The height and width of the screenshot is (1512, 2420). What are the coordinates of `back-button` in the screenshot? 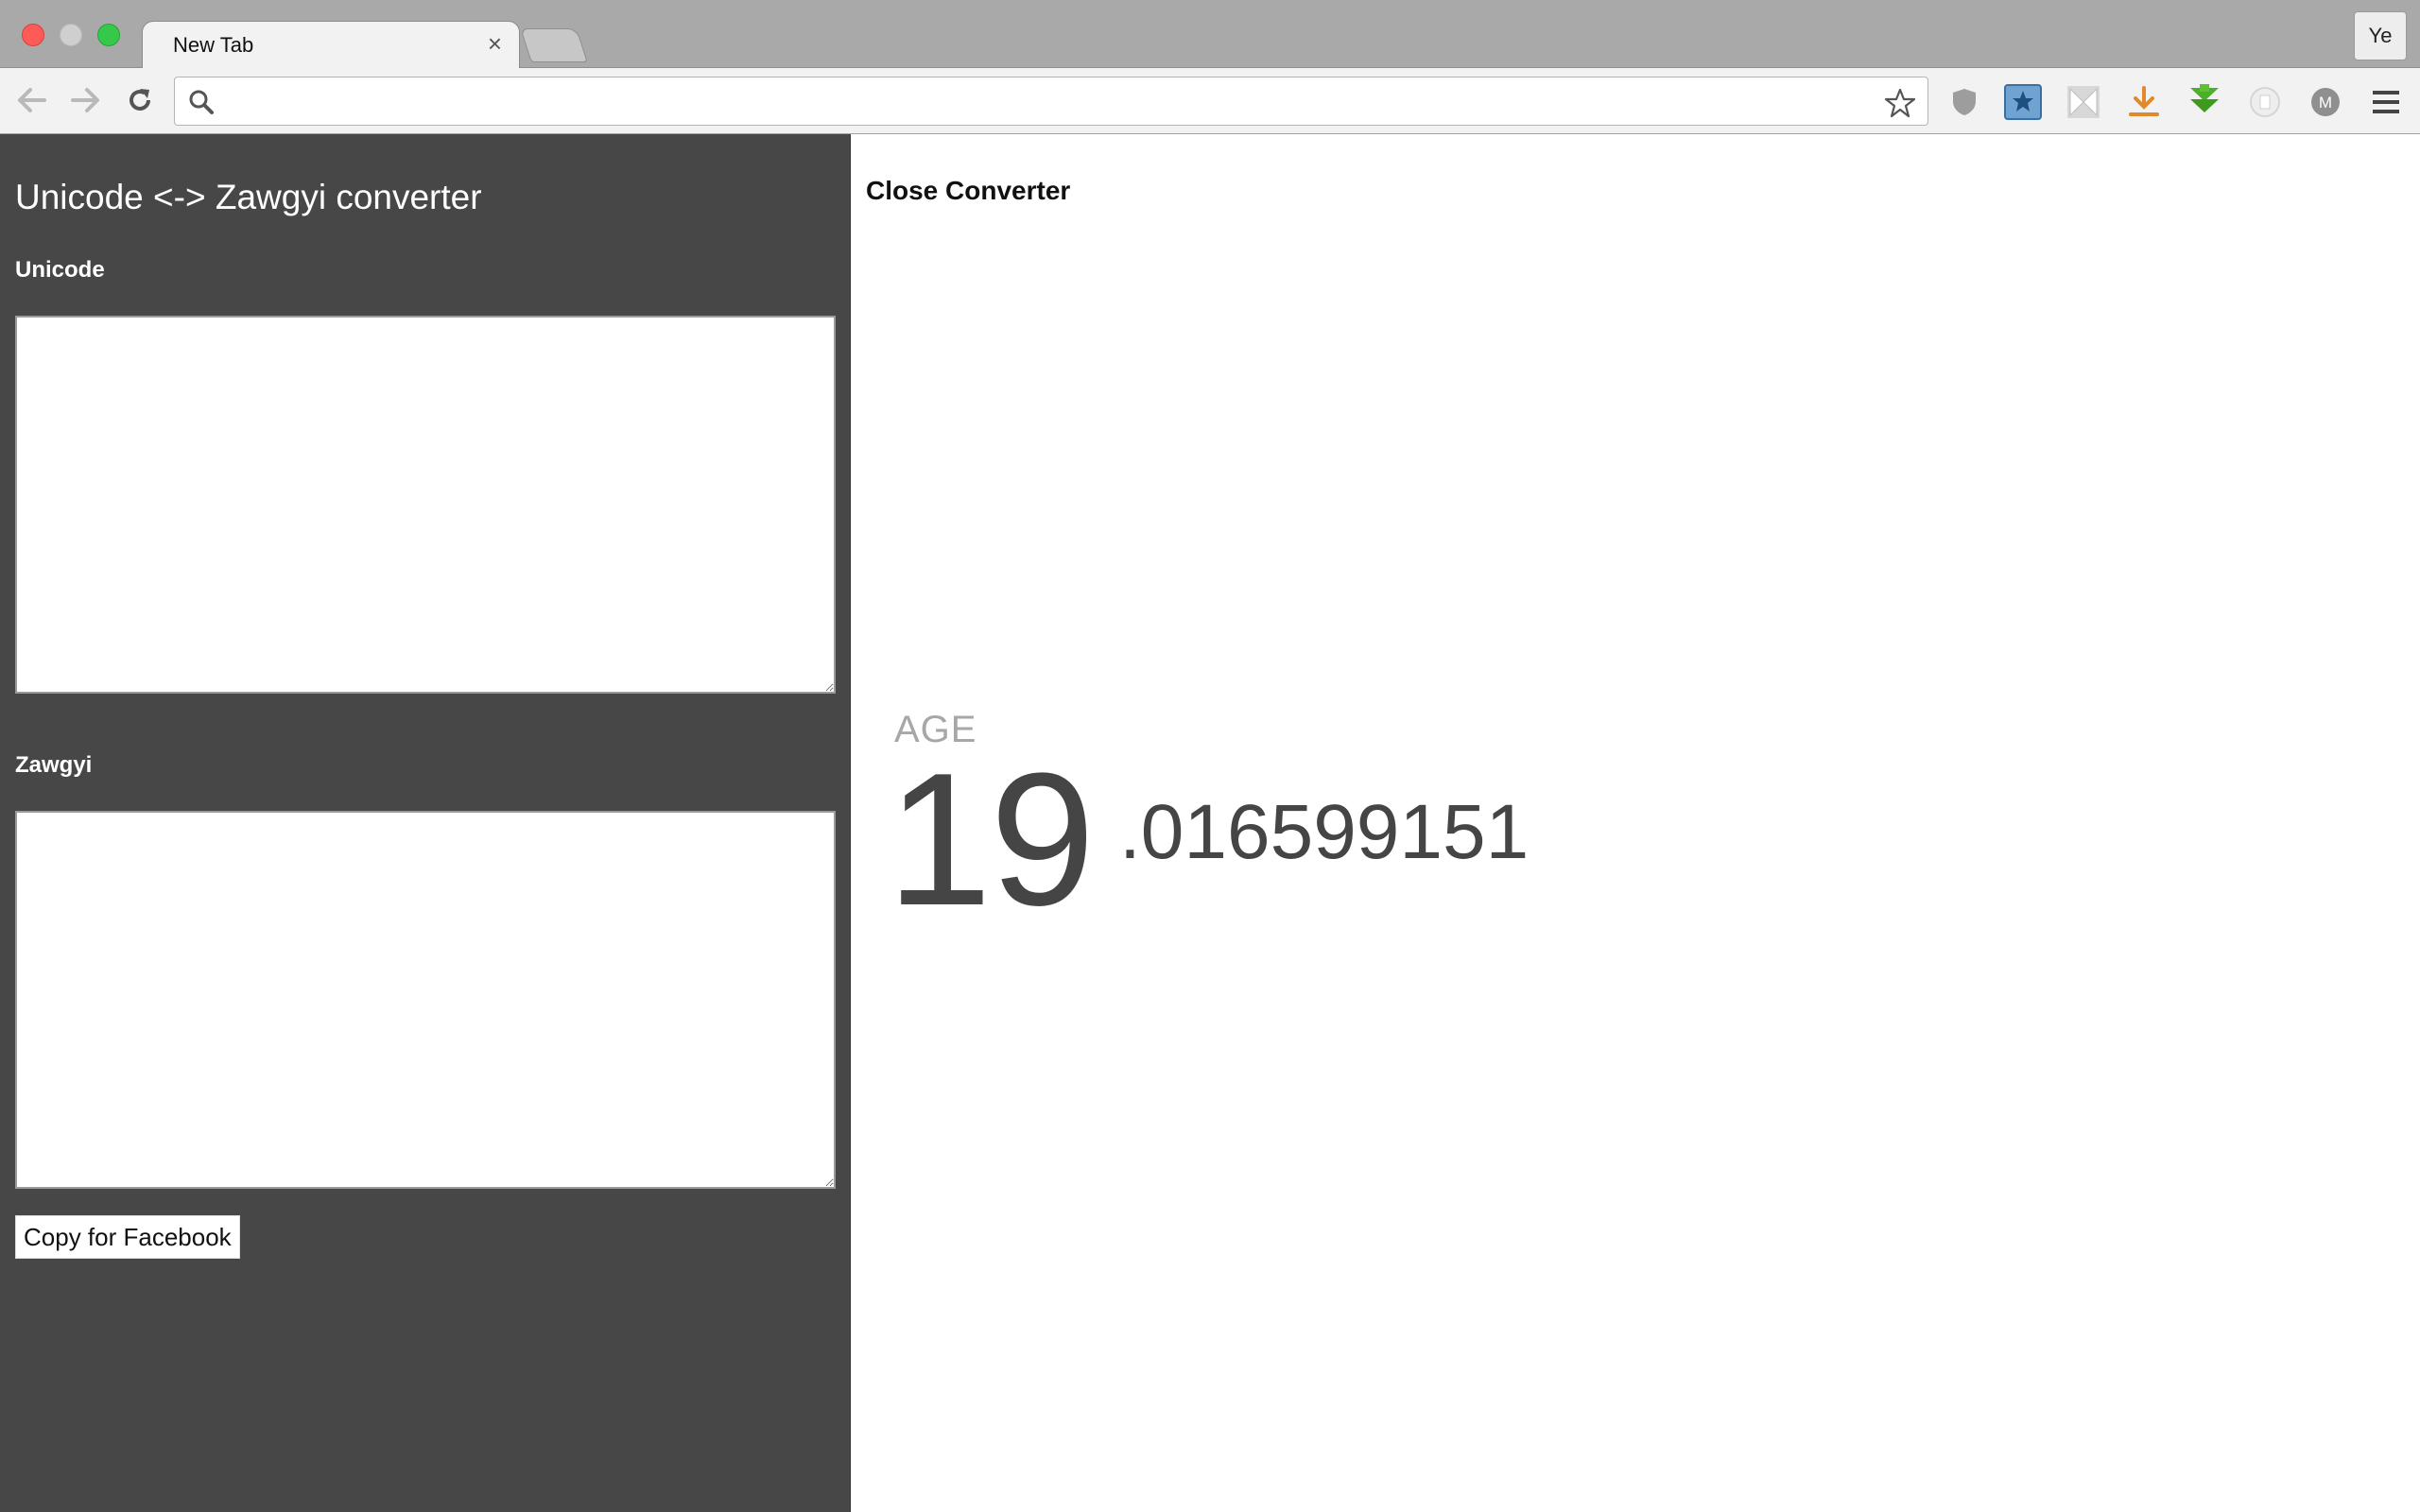 It's located at (32, 100).